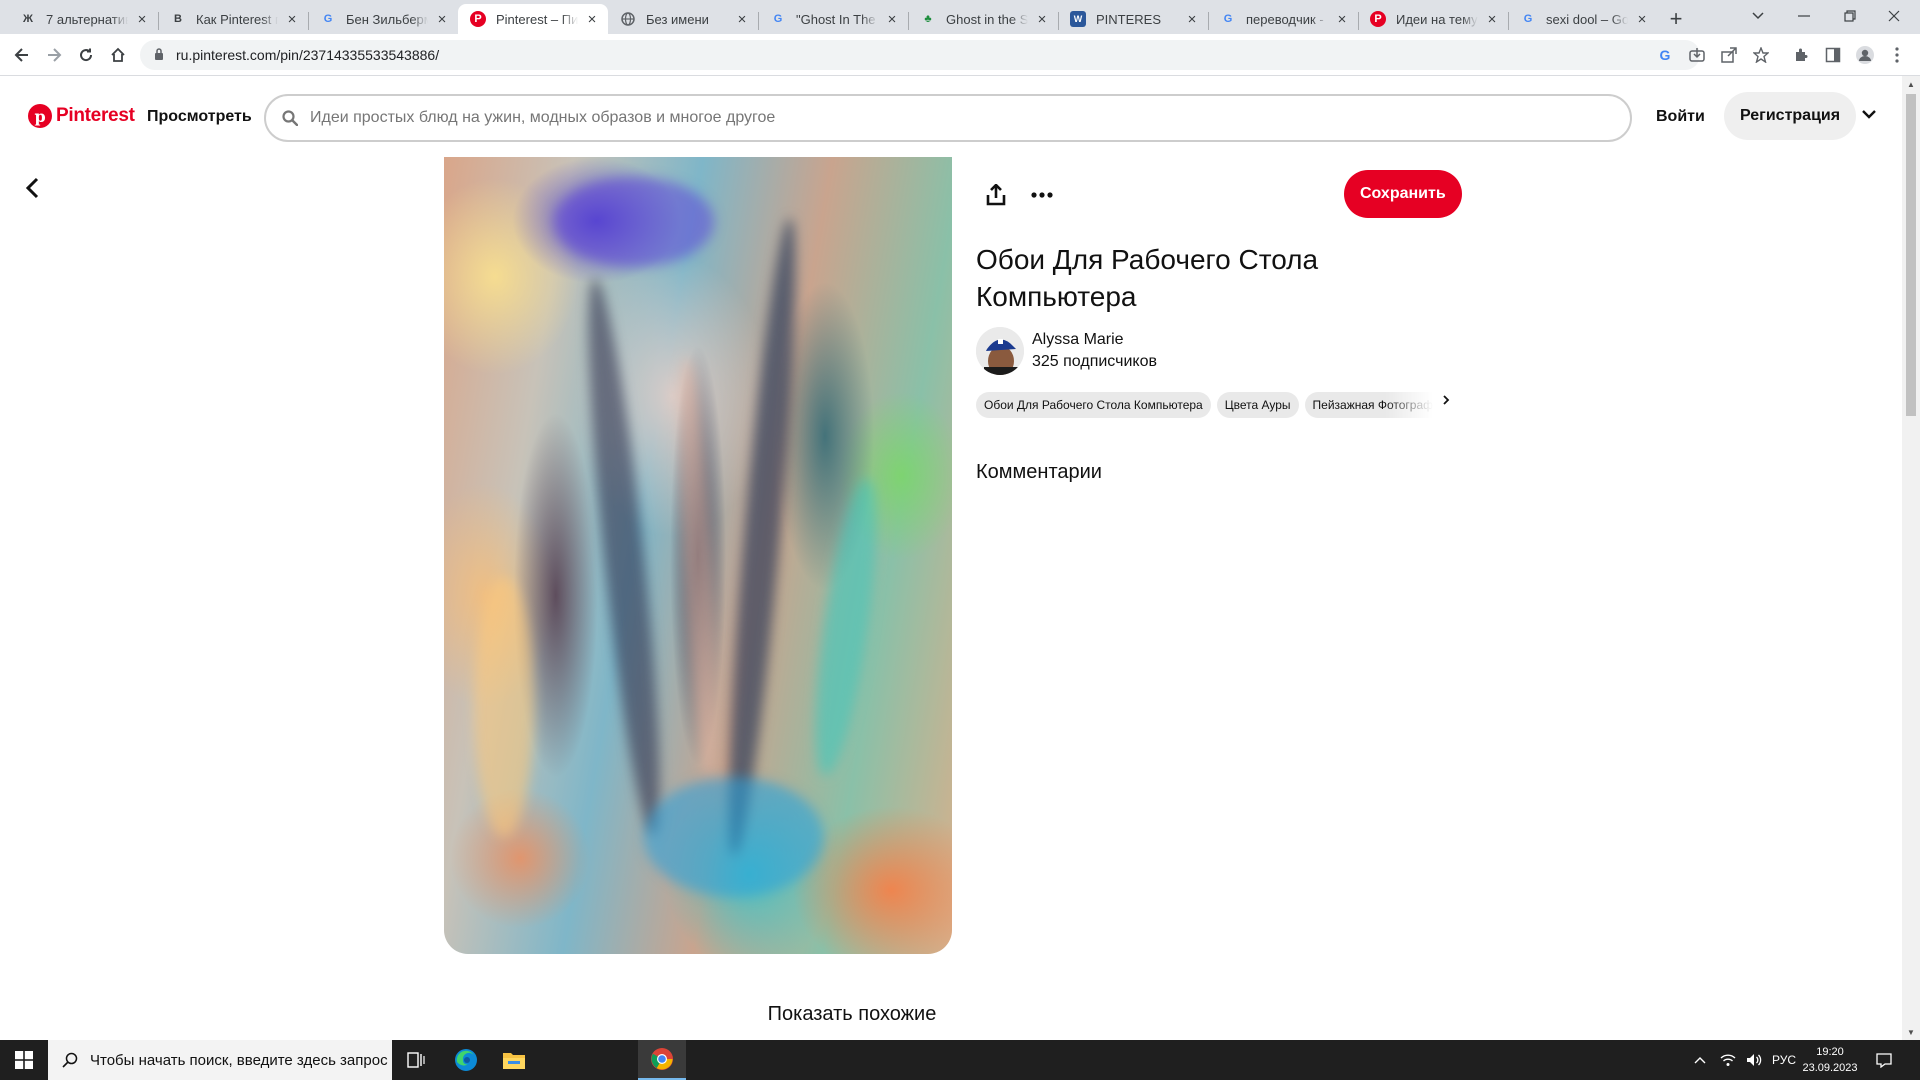 The width and height of the screenshot is (1920, 1080). Describe the element at coordinates (54, 55) in the screenshot. I see `forward-icon` at that location.